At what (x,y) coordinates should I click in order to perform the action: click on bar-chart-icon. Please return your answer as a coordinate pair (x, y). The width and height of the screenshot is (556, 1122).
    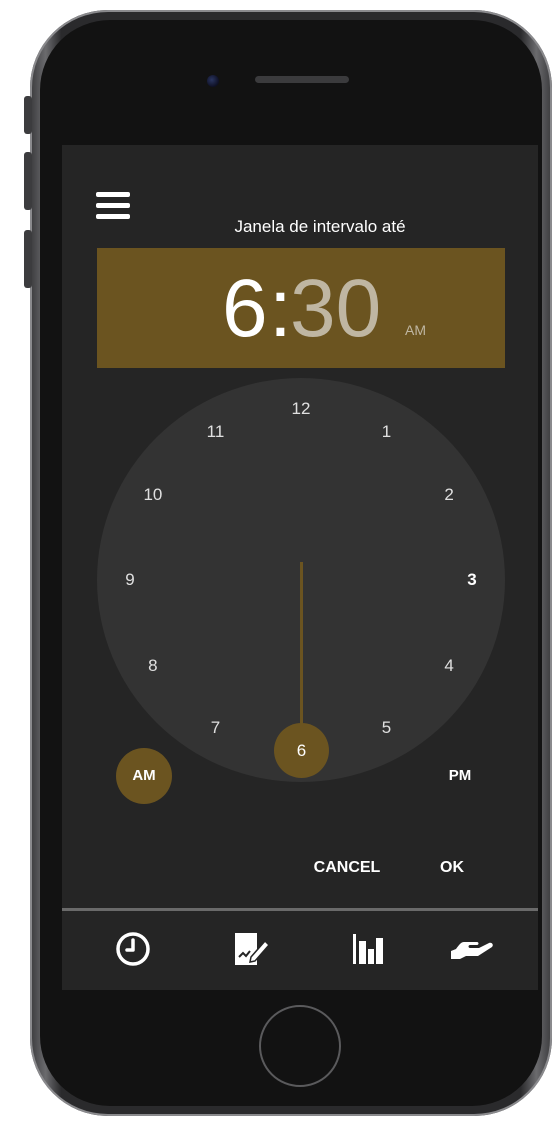
    Looking at the image, I should click on (368, 949).